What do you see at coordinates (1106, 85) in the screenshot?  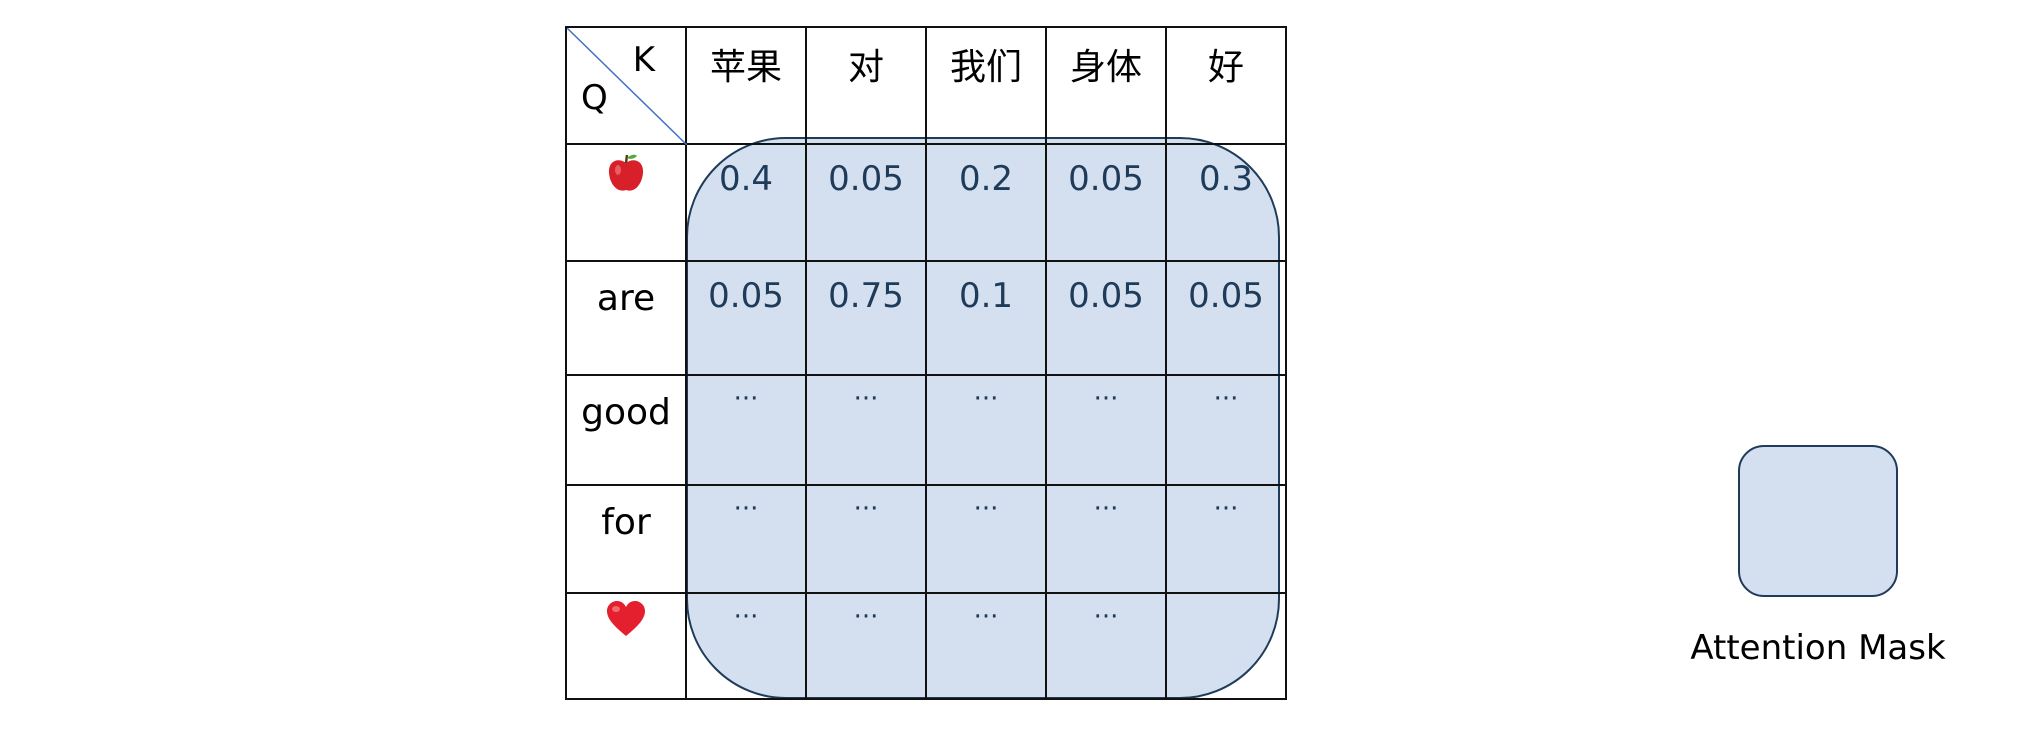 I see `key-header: 身体` at bounding box center [1106, 85].